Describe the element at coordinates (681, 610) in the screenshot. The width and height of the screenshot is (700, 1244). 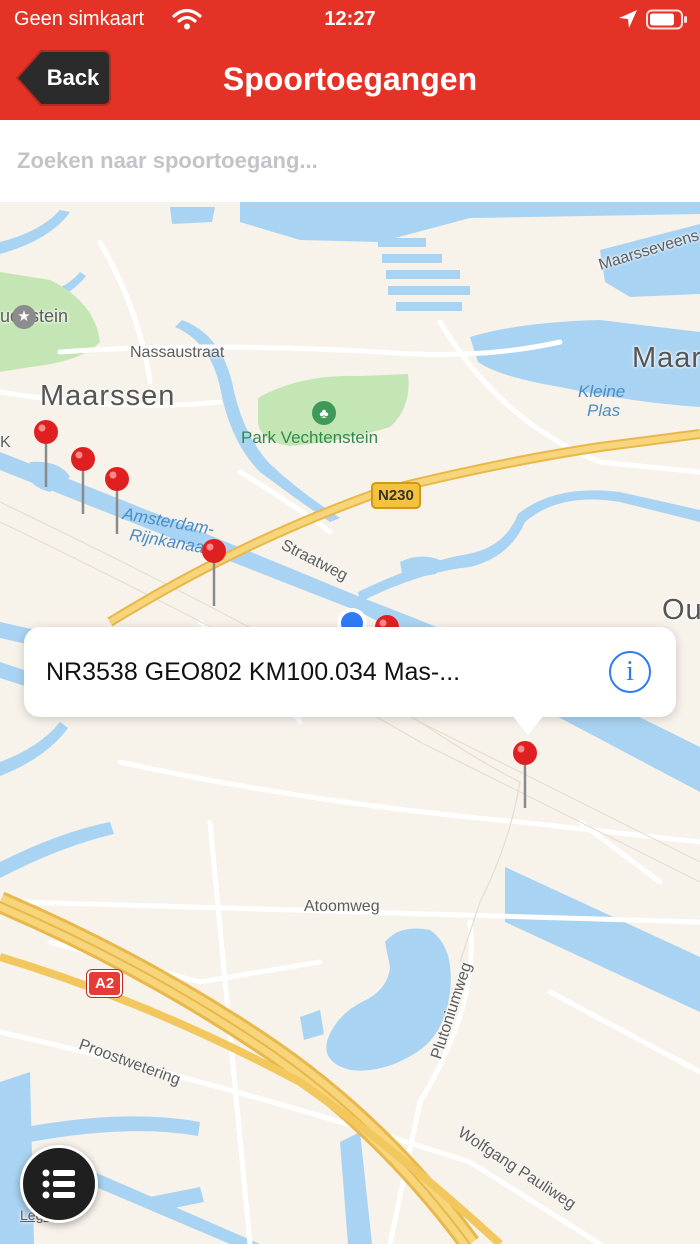
I see `map-label-ou: Ou` at that location.